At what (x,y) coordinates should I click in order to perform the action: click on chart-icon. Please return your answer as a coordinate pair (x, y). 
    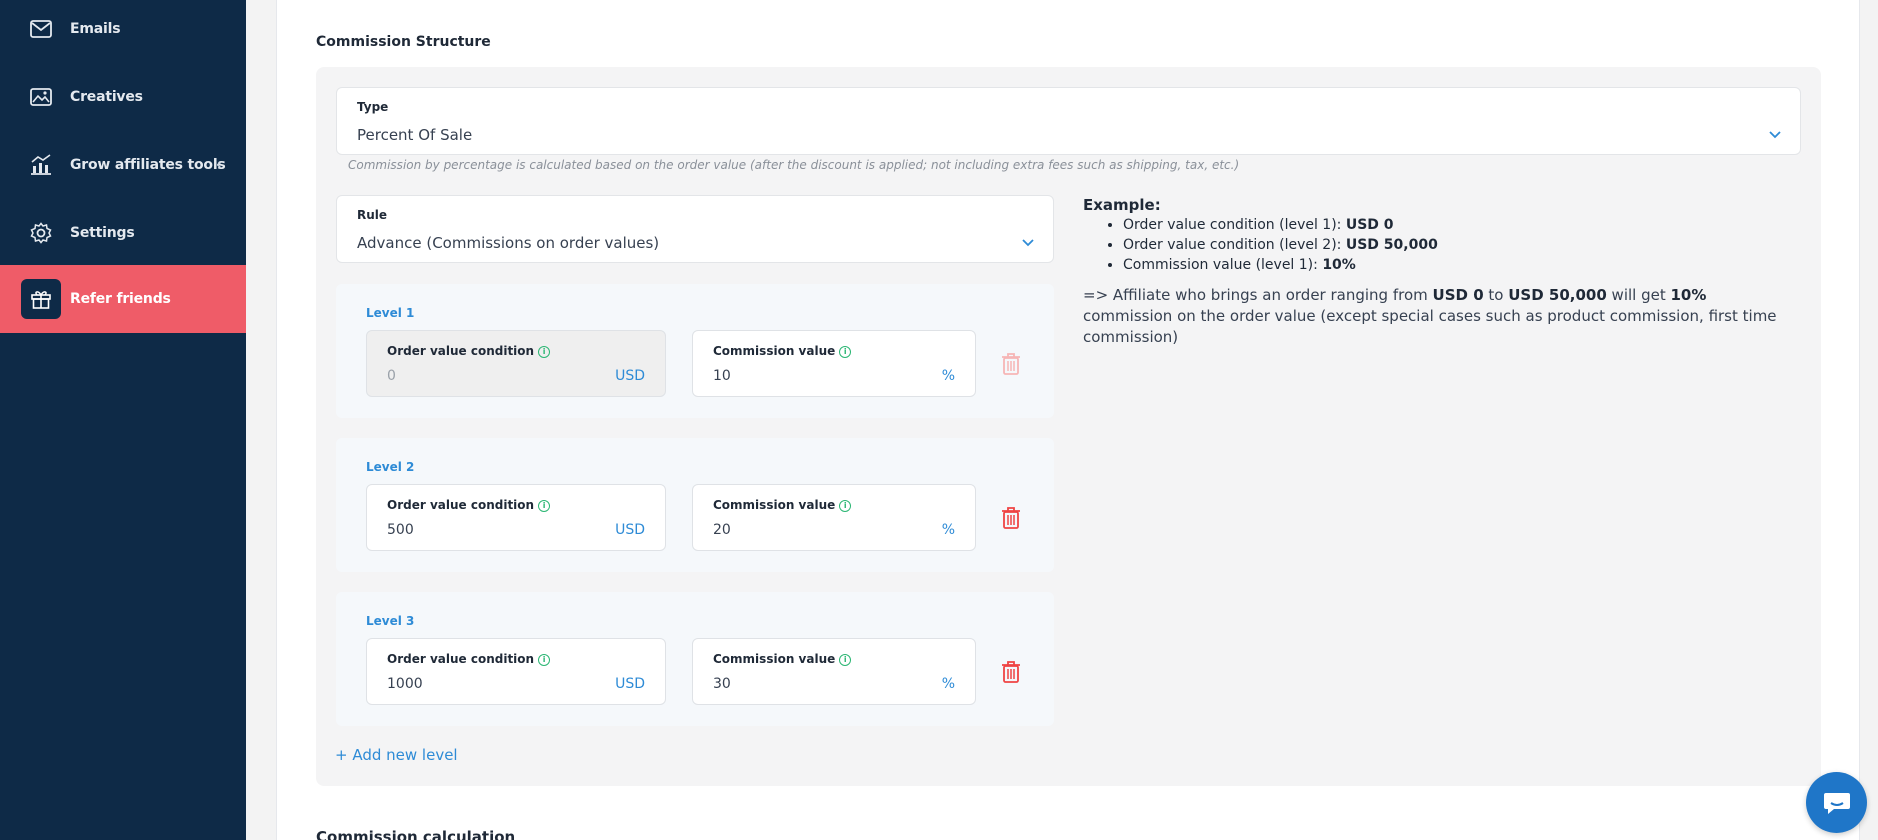
    Looking at the image, I should click on (41, 165).